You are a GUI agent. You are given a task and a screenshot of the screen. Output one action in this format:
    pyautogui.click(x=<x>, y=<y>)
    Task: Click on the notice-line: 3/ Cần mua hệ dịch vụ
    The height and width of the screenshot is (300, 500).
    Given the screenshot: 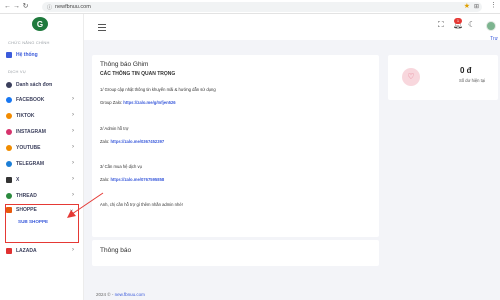 What is the action you would take?
    pyautogui.click(x=121, y=166)
    